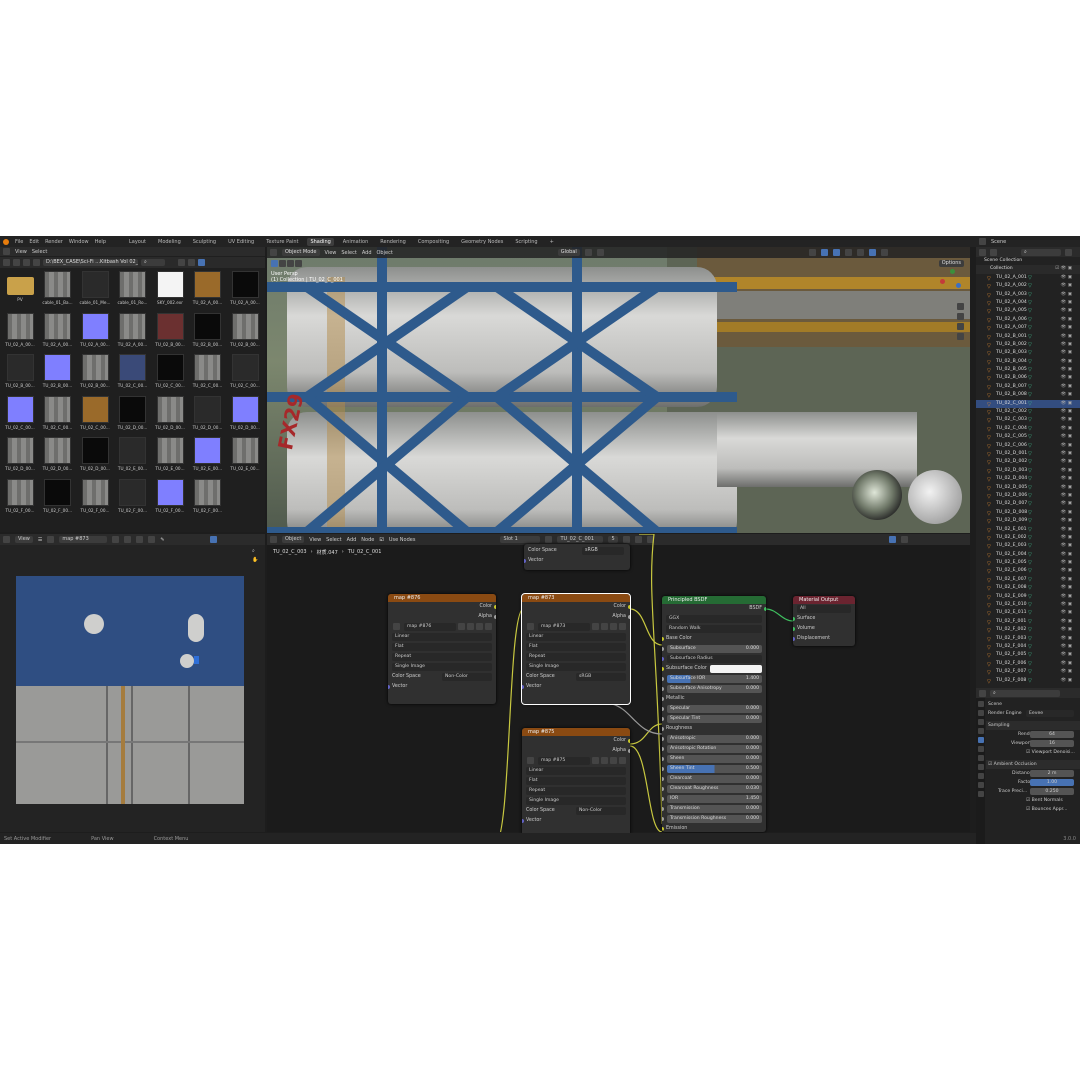 The image size is (1080, 1080). Describe the element at coordinates (20, 290) in the screenshot. I see `file-item: PV` at that location.